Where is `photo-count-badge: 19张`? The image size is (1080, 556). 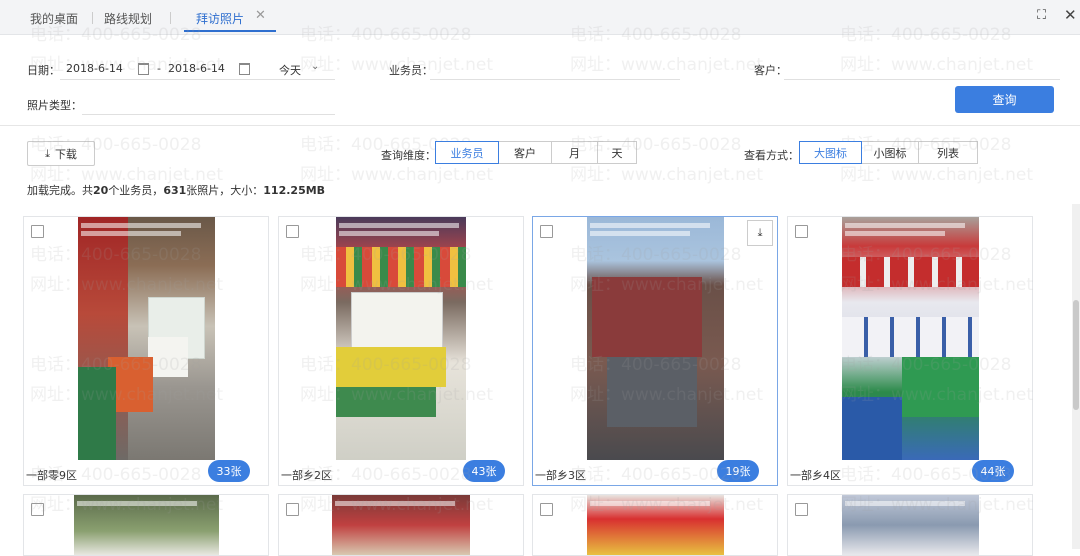 photo-count-badge: 19张 is located at coordinates (738, 471).